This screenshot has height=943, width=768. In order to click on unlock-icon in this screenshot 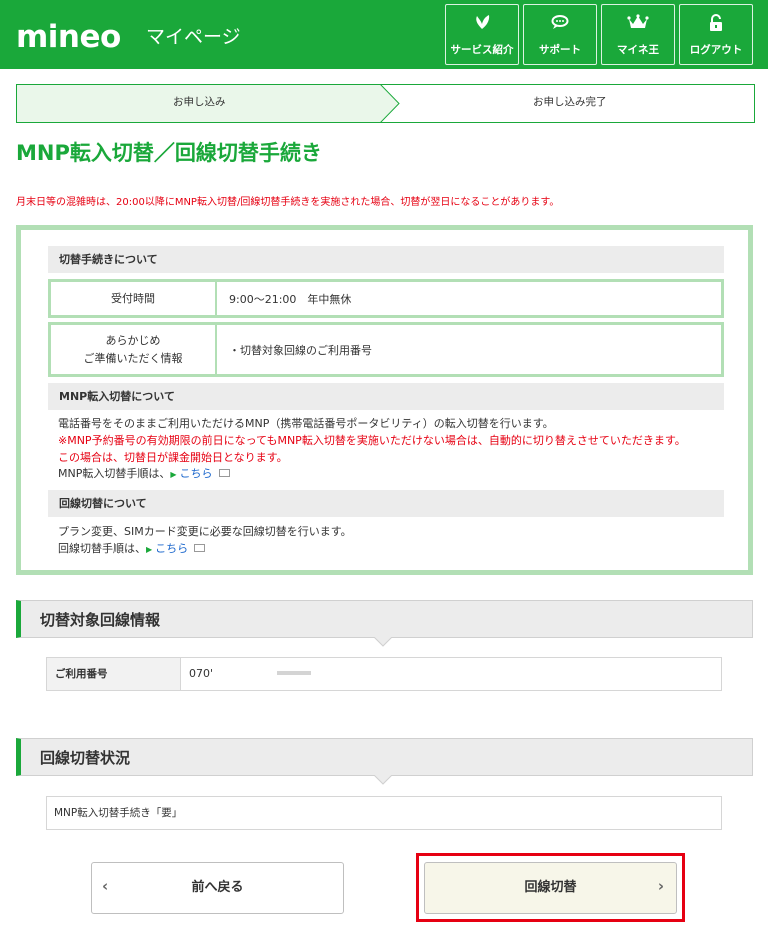, I will do `click(716, 25)`.